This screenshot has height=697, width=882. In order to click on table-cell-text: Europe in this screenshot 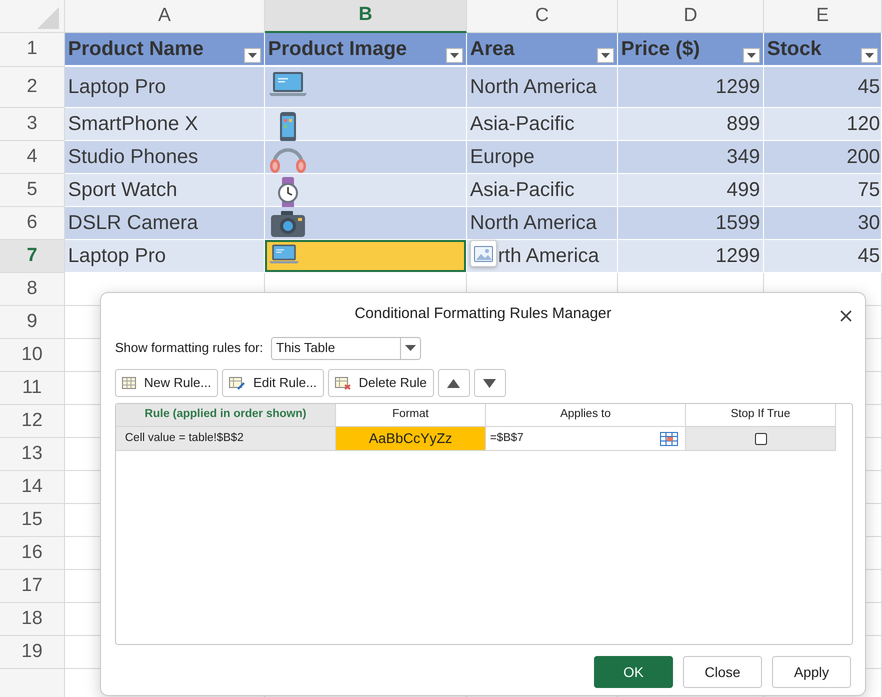, I will do `click(502, 157)`.